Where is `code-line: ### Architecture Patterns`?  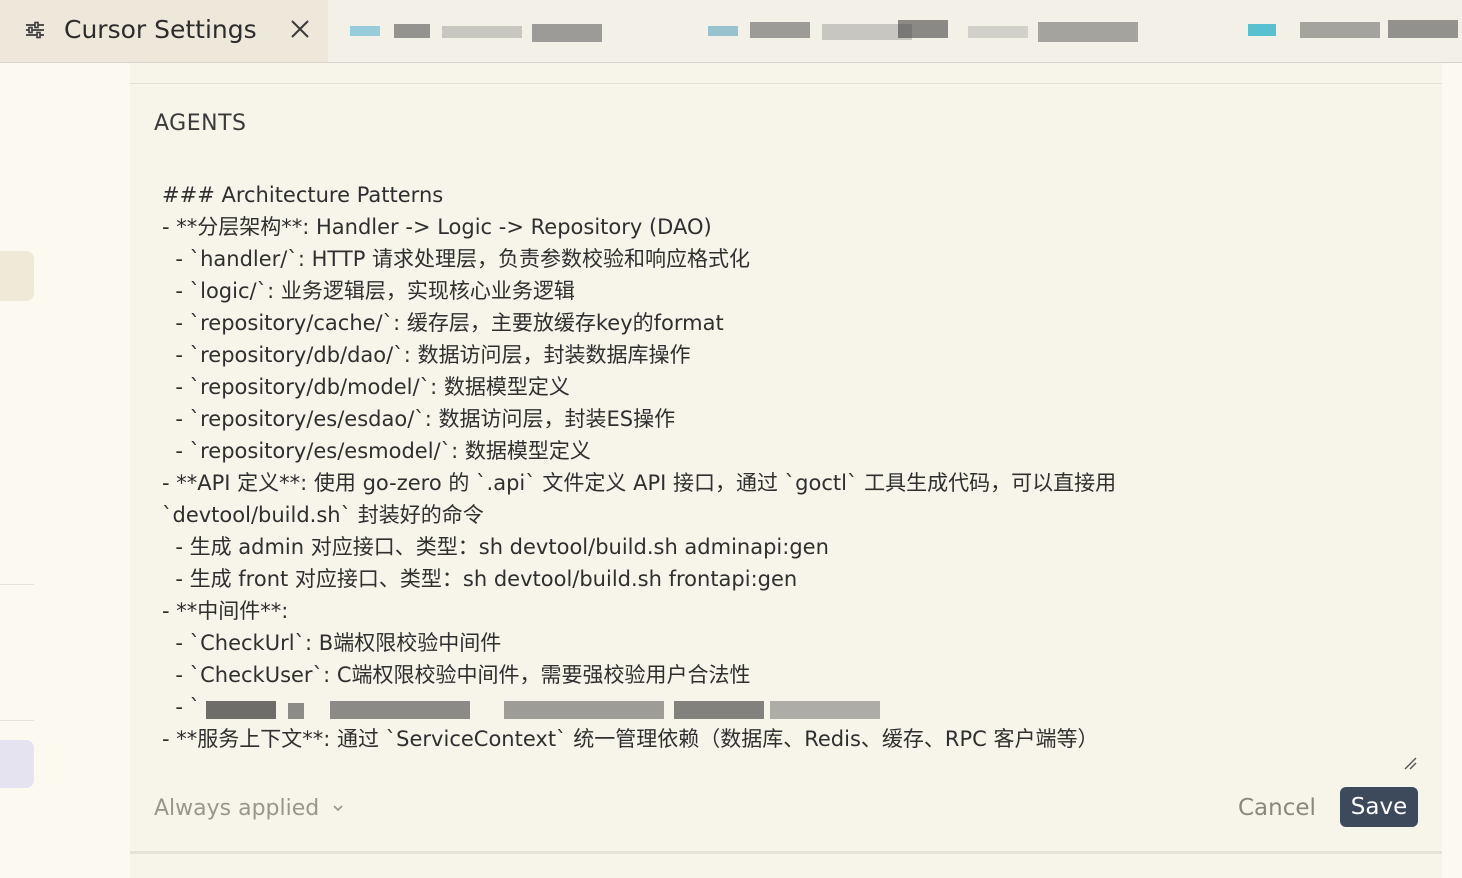 code-line: ### Architecture Patterns is located at coordinates (303, 195).